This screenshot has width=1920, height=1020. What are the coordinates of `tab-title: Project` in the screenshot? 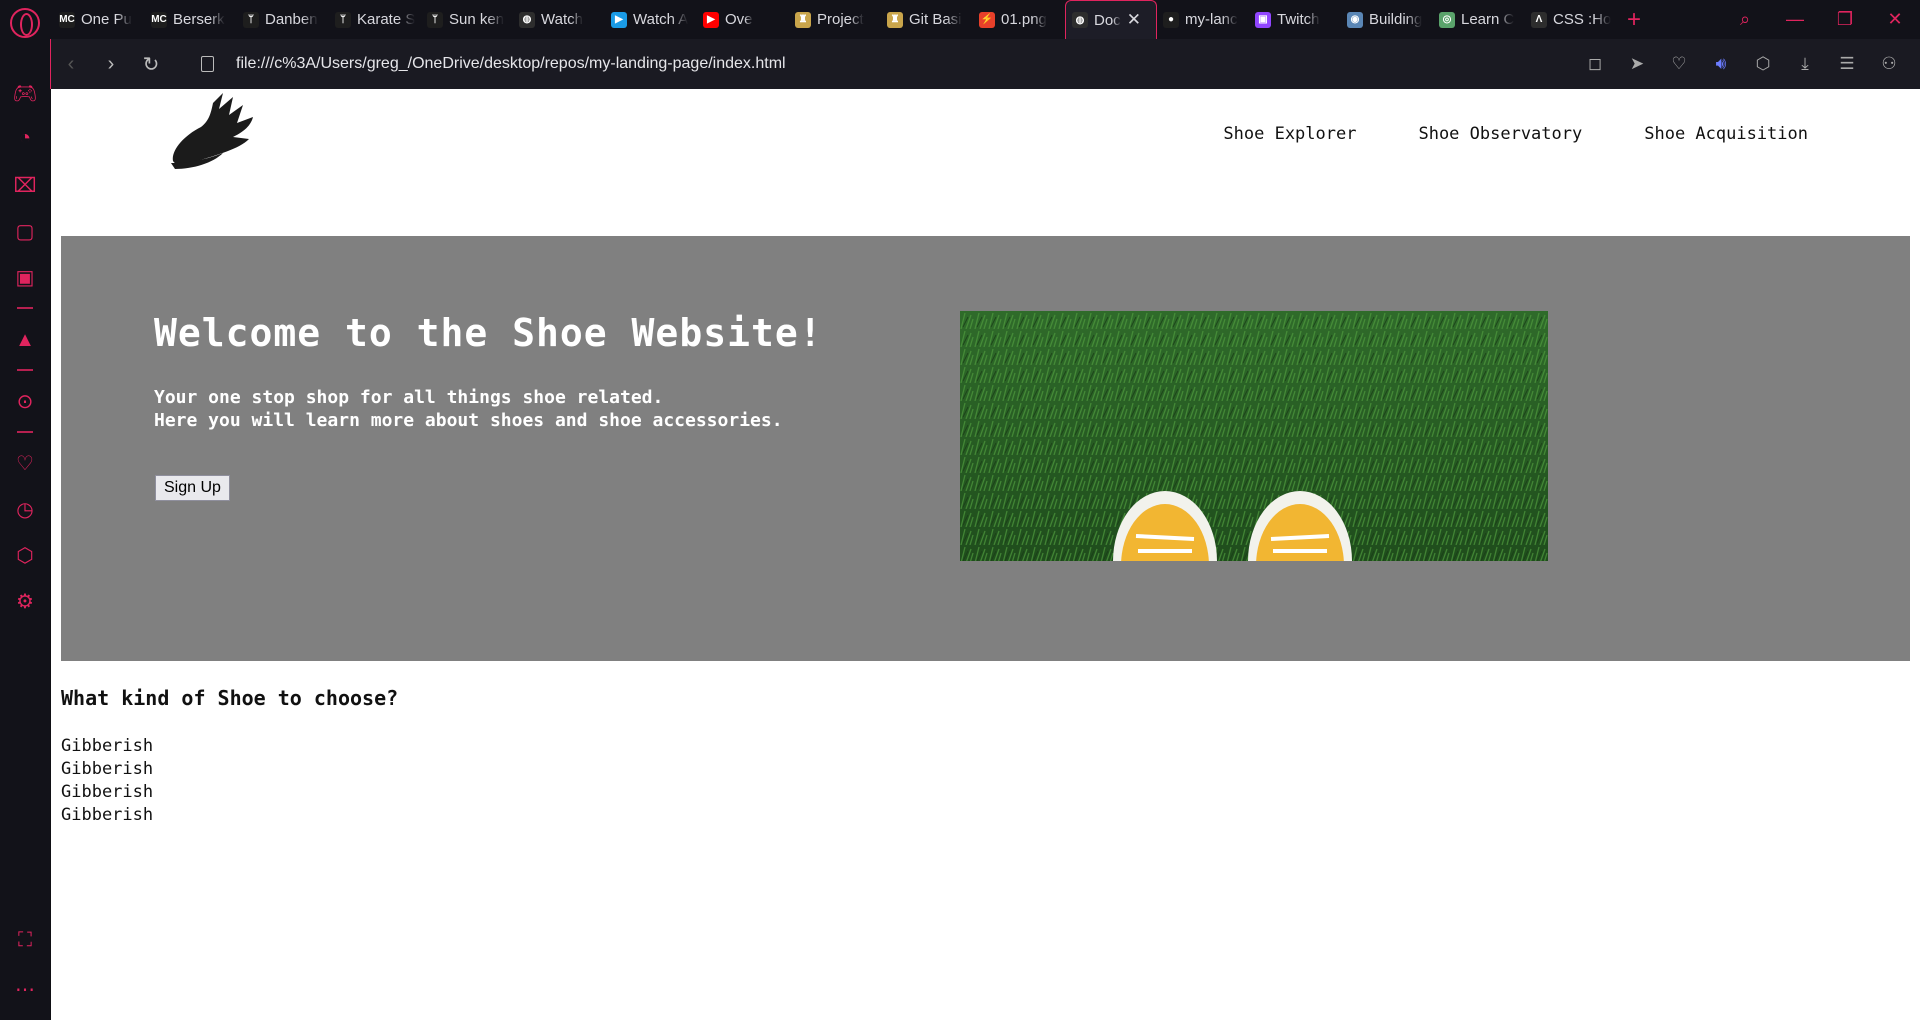 It's located at (840, 19).